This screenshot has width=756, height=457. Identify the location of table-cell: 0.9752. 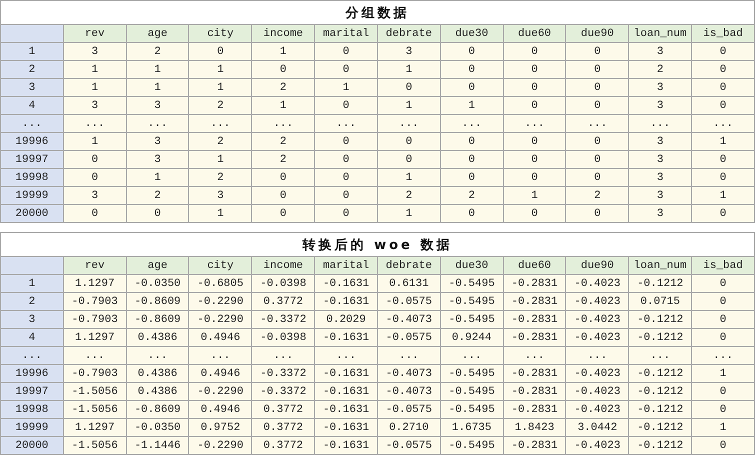
(220, 427).